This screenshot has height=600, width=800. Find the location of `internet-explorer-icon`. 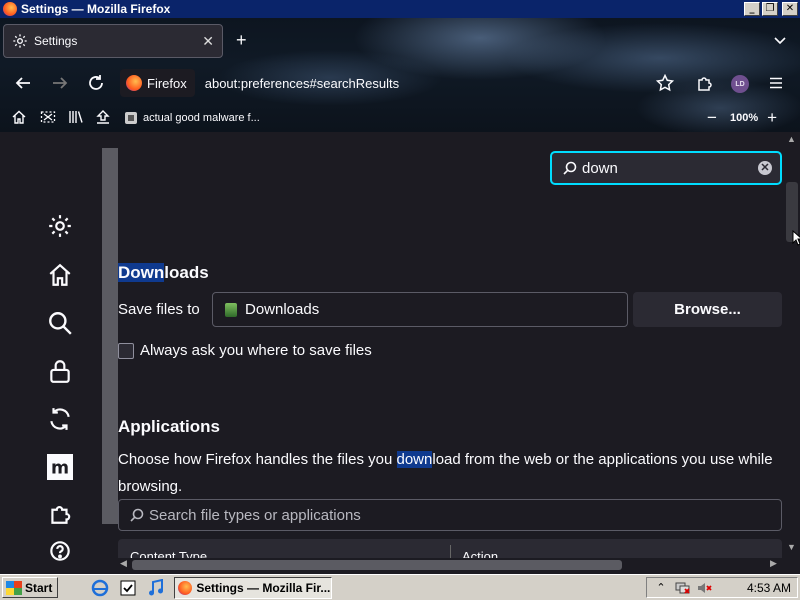

internet-explorer-icon is located at coordinates (100, 587).